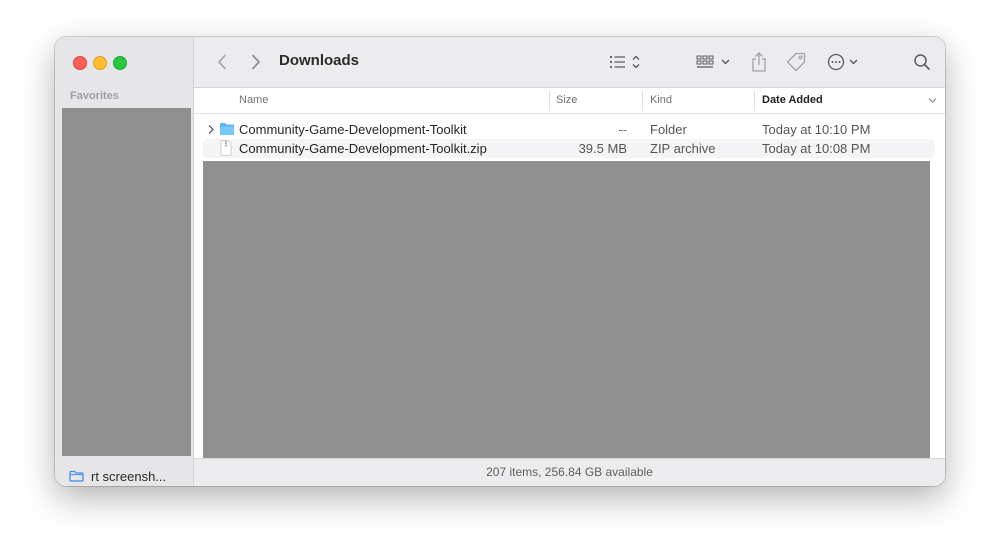 The height and width of the screenshot is (558, 1000). I want to click on tag-icon, so click(796, 62).